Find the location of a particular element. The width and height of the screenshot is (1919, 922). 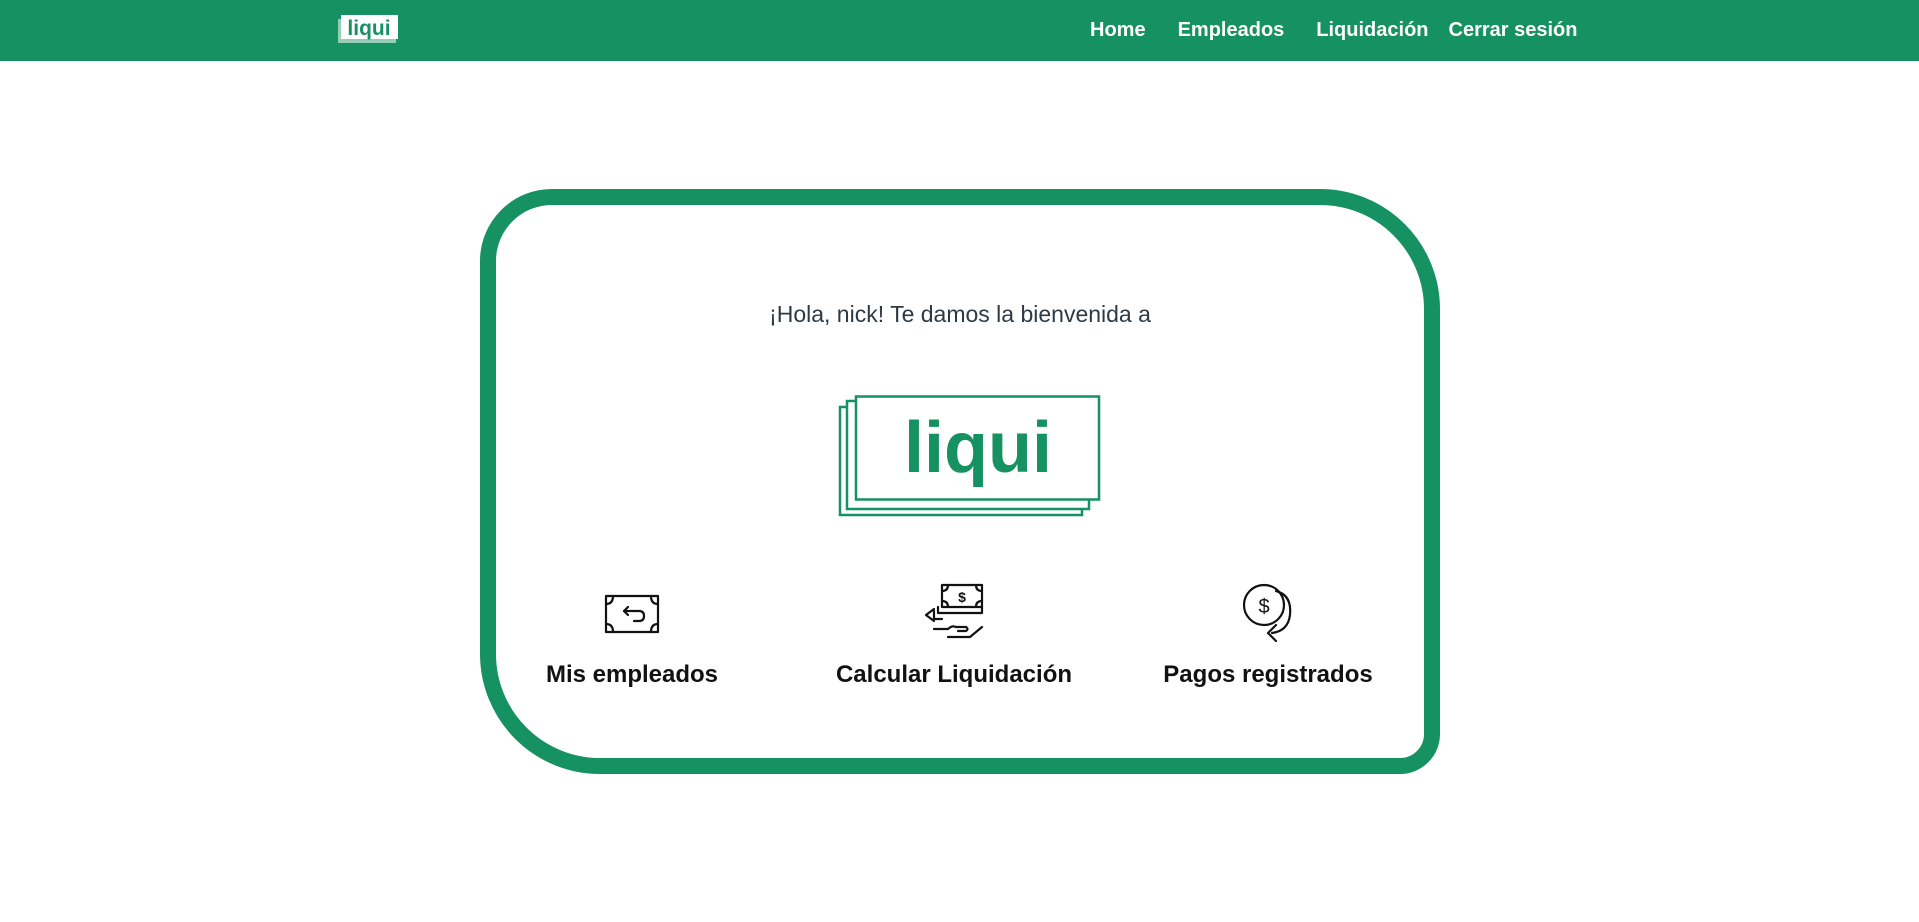

feature-pagos-registrados: $ Pagos registrados is located at coordinates (1268, 635).